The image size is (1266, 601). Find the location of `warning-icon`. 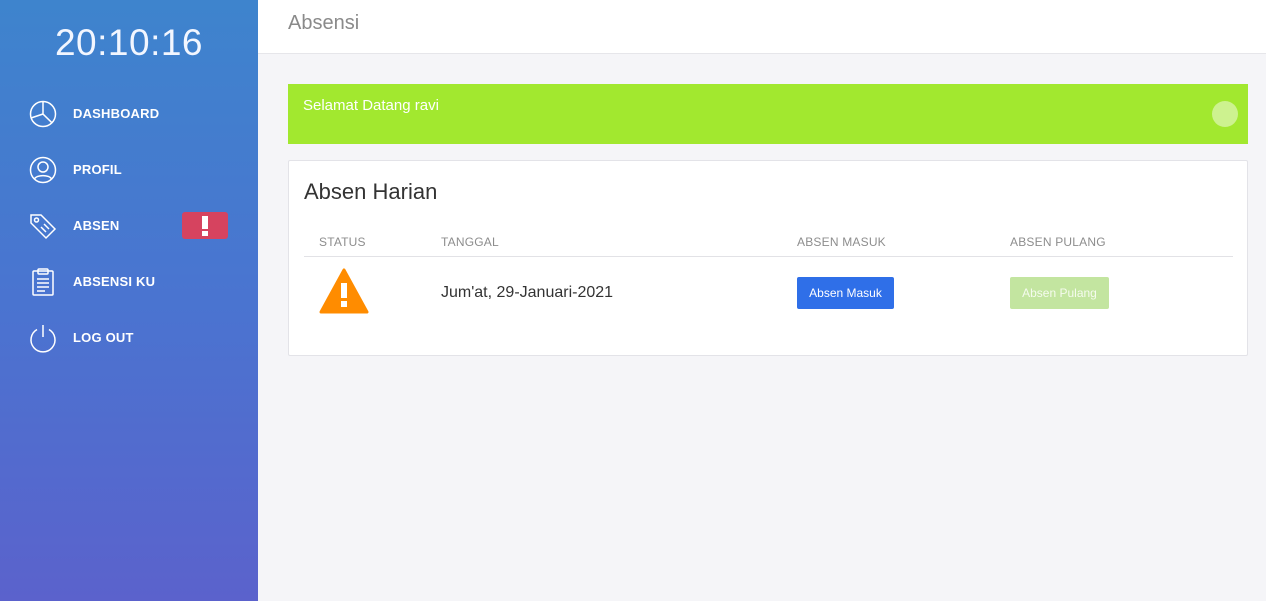

warning-icon is located at coordinates (344, 291).